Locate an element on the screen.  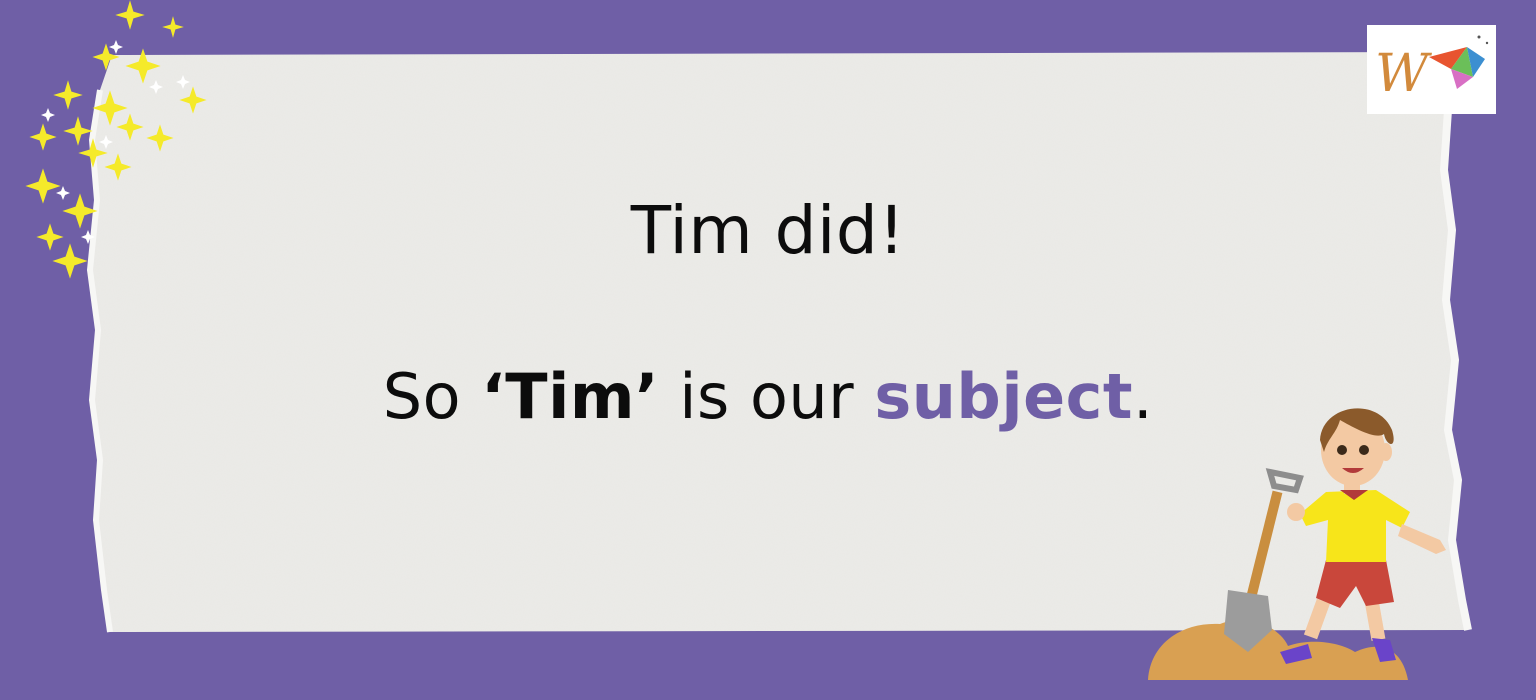
svg-text: W is located at coordinates (1403, 74).